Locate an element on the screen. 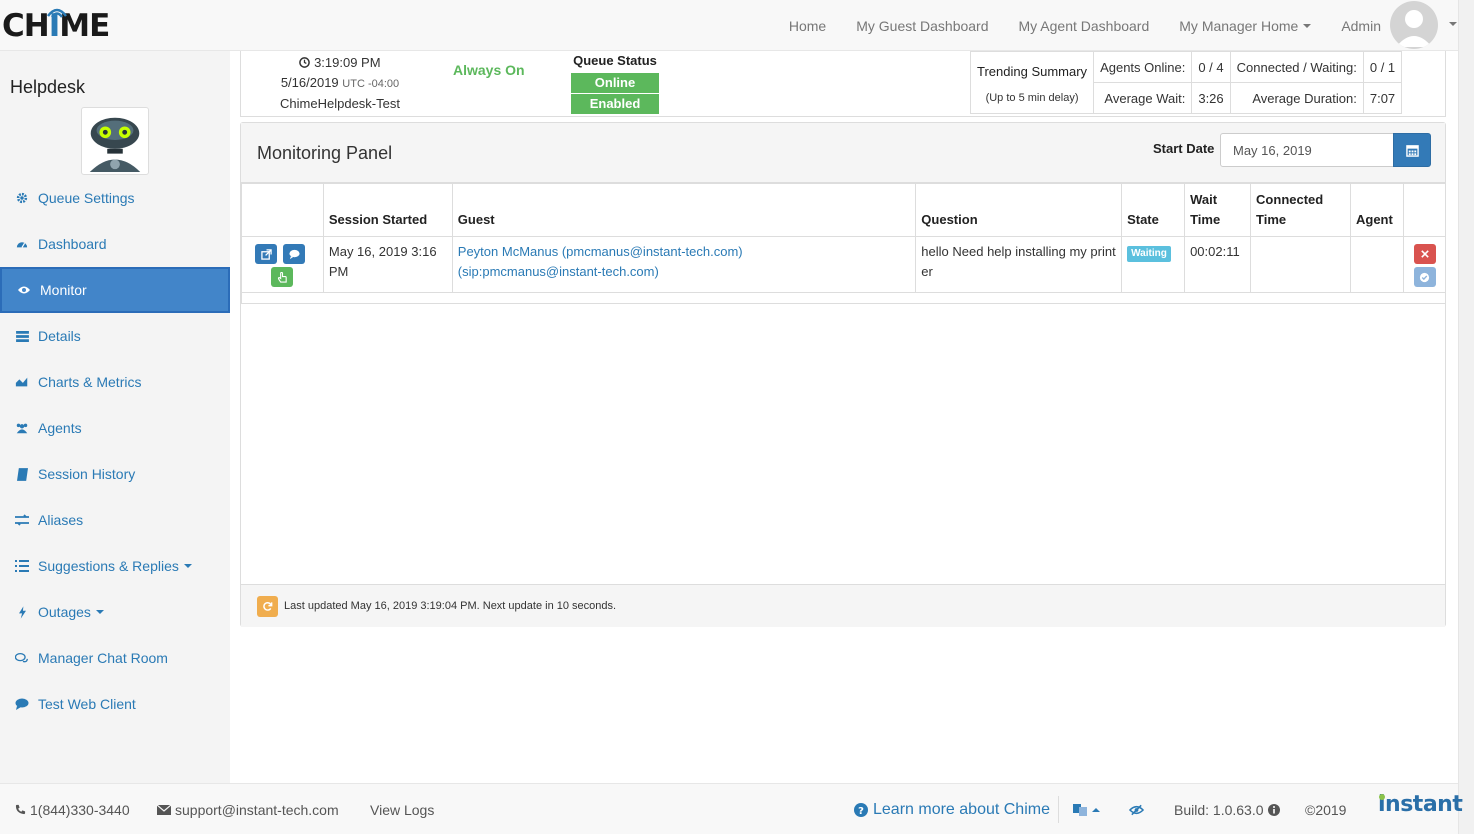 The image size is (1474, 834). sidebar-item-queue-settings: Queue Settings is located at coordinates (115, 198).